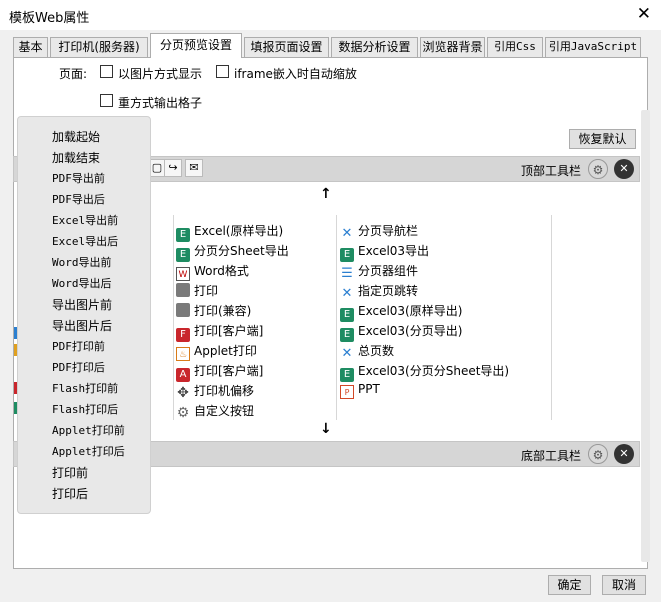  What do you see at coordinates (183, 335) in the screenshot?
I see `pdf-icon: F` at bounding box center [183, 335].